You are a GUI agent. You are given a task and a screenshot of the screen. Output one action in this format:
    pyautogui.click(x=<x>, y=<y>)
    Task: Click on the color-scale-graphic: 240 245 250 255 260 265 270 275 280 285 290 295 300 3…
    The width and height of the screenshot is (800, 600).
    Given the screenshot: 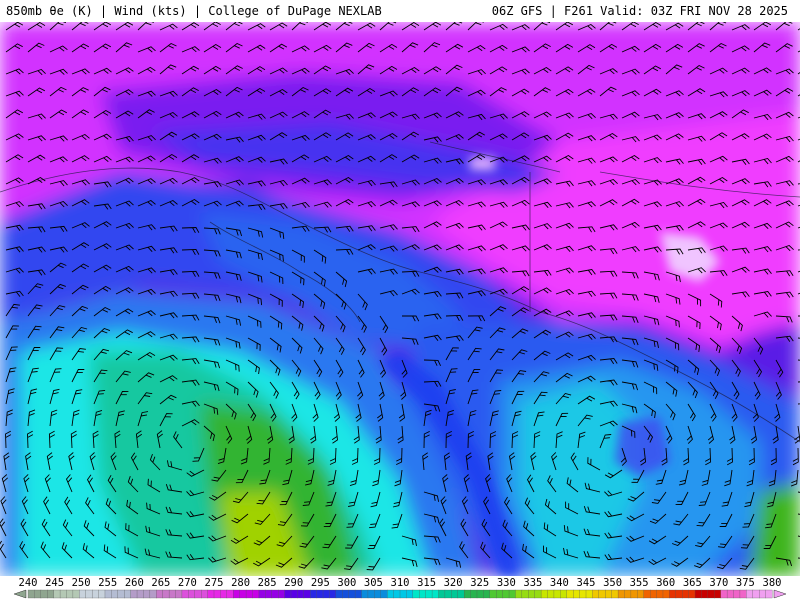 What is the action you would take?
    pyautogui.click(x=400, y=588)
    